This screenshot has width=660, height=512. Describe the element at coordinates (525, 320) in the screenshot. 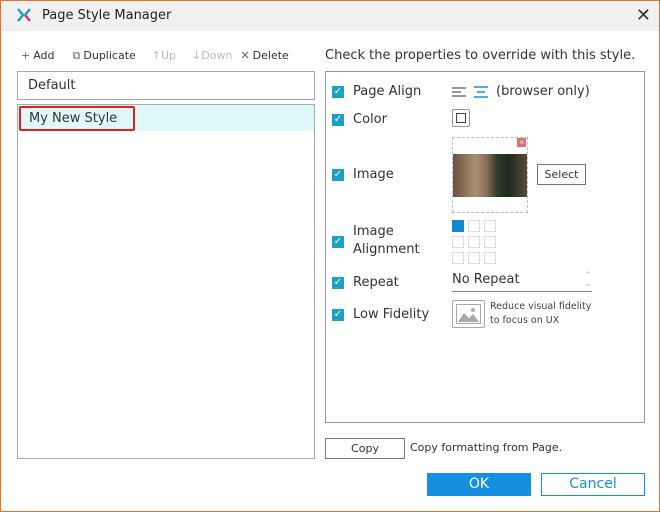

I see `low-fidelity-desc-2: to focus on UX` at that location.